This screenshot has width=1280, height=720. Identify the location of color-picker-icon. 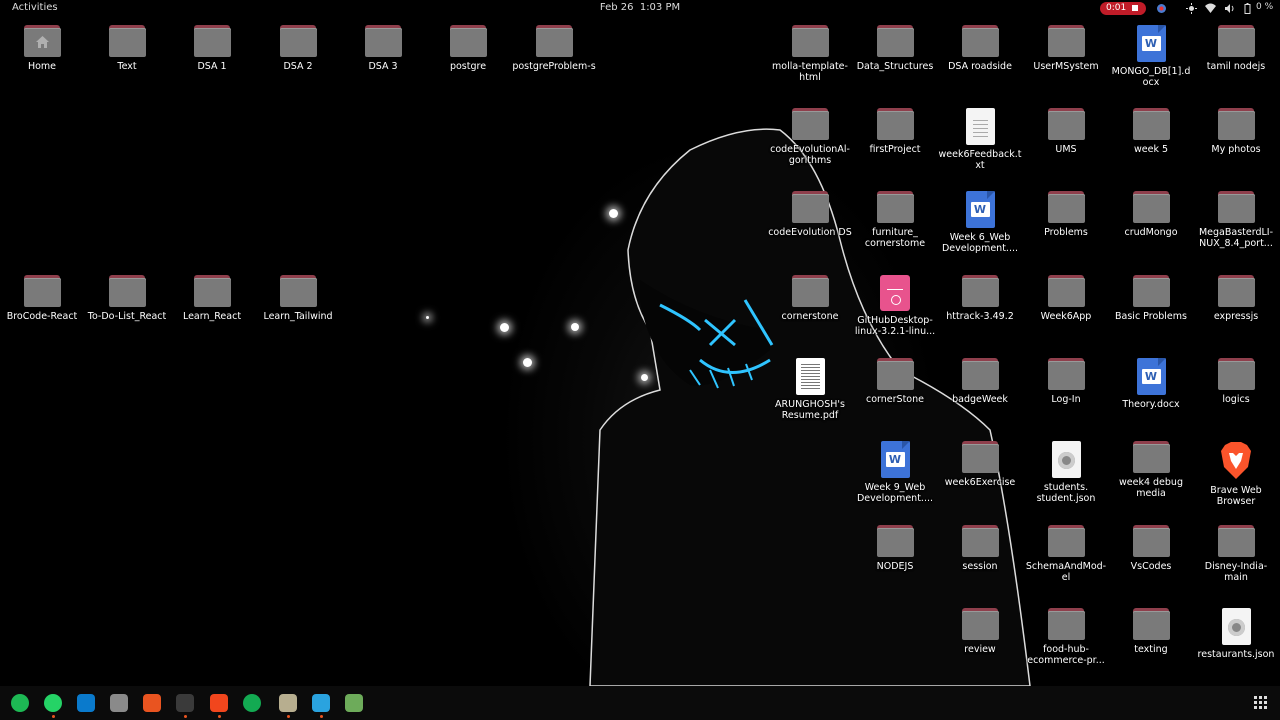
(1161, 8).